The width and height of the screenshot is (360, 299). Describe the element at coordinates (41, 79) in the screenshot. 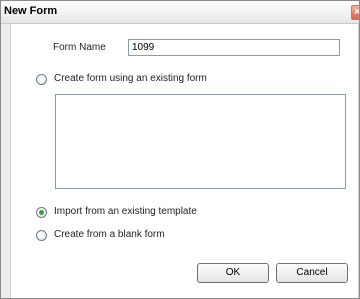

I see `existing-form-radio` at that location.